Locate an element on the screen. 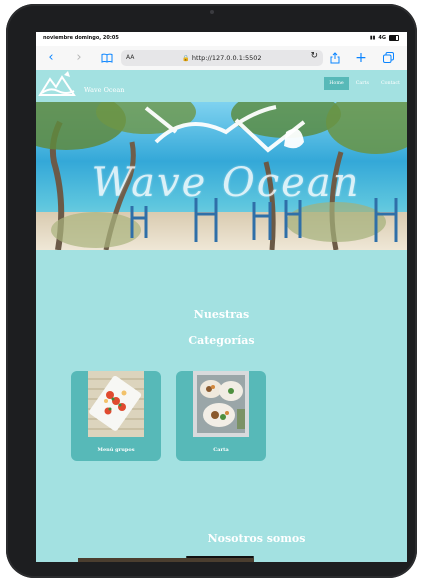 The height and width of the screenshot is (582, 423). share-icon is located at coordinates (335, 58).